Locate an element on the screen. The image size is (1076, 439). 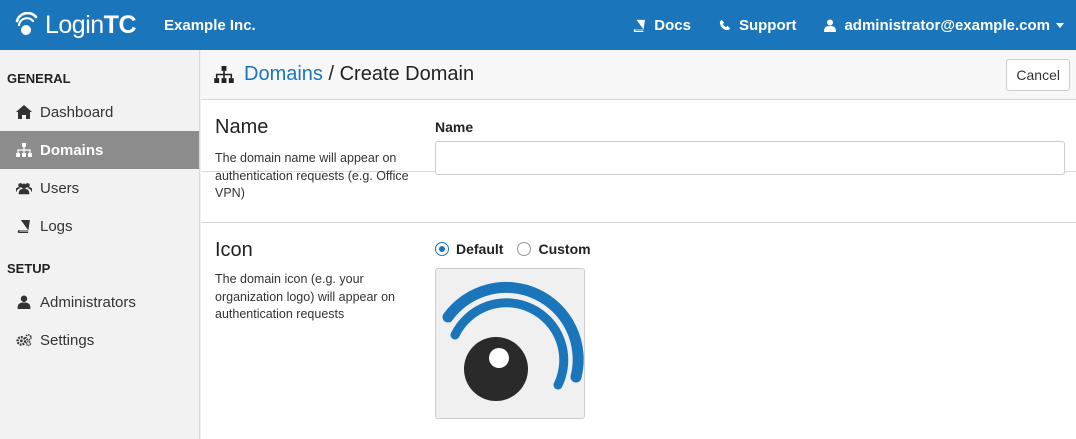
page-header: Domains / Create Domain Cancel is located at coordinates (638, 75).